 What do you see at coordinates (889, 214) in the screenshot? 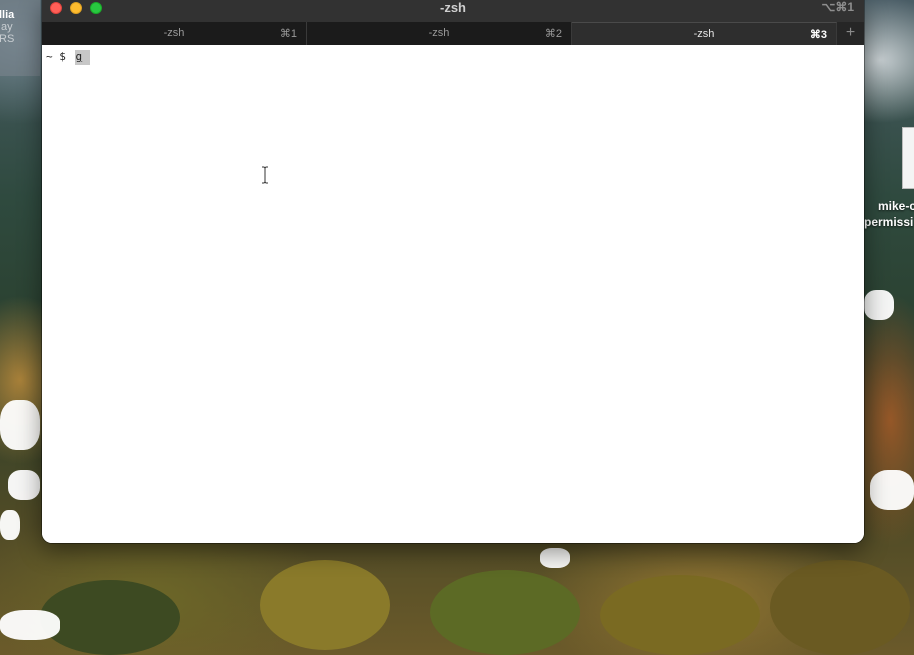
I see `desktop-file-label: mike-c permissi` at bounding box center [889, 214].